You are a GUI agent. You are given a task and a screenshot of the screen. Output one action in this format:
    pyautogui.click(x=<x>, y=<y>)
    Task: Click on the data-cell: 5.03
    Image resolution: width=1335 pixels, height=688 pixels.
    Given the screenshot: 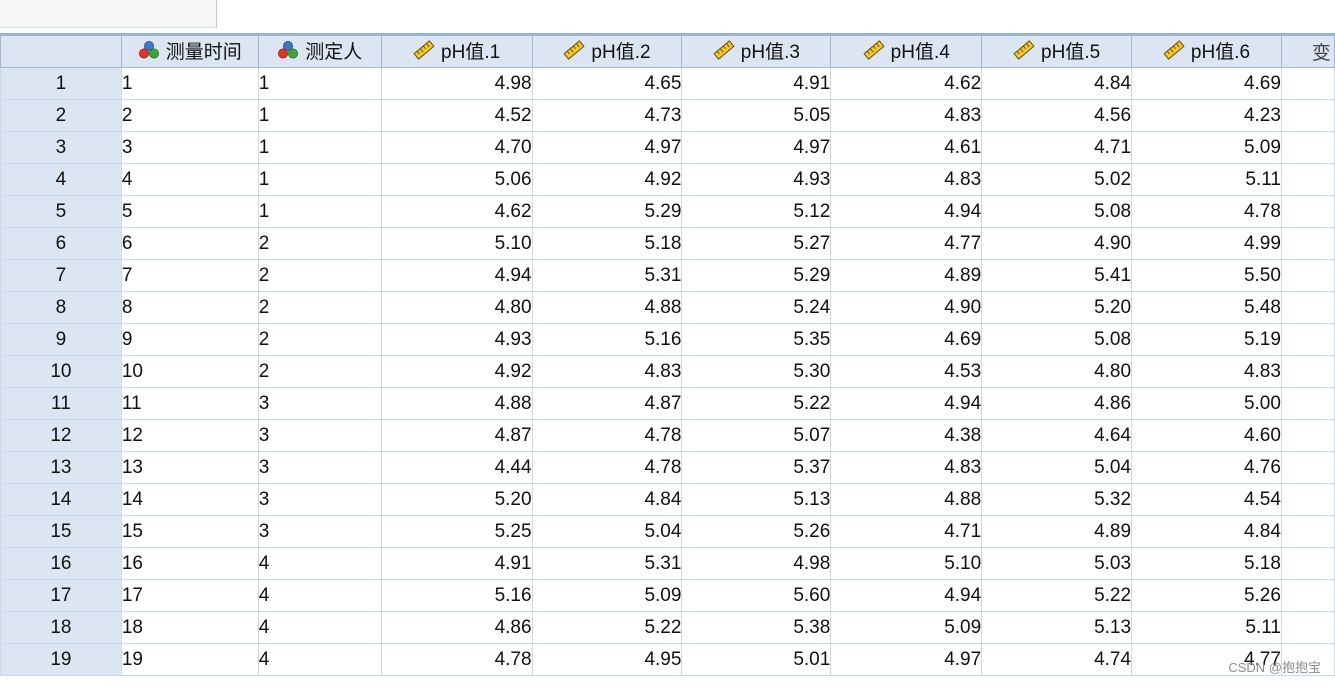 What is the action you would take?
    pyautogui.click(x=1057, y=563)
    